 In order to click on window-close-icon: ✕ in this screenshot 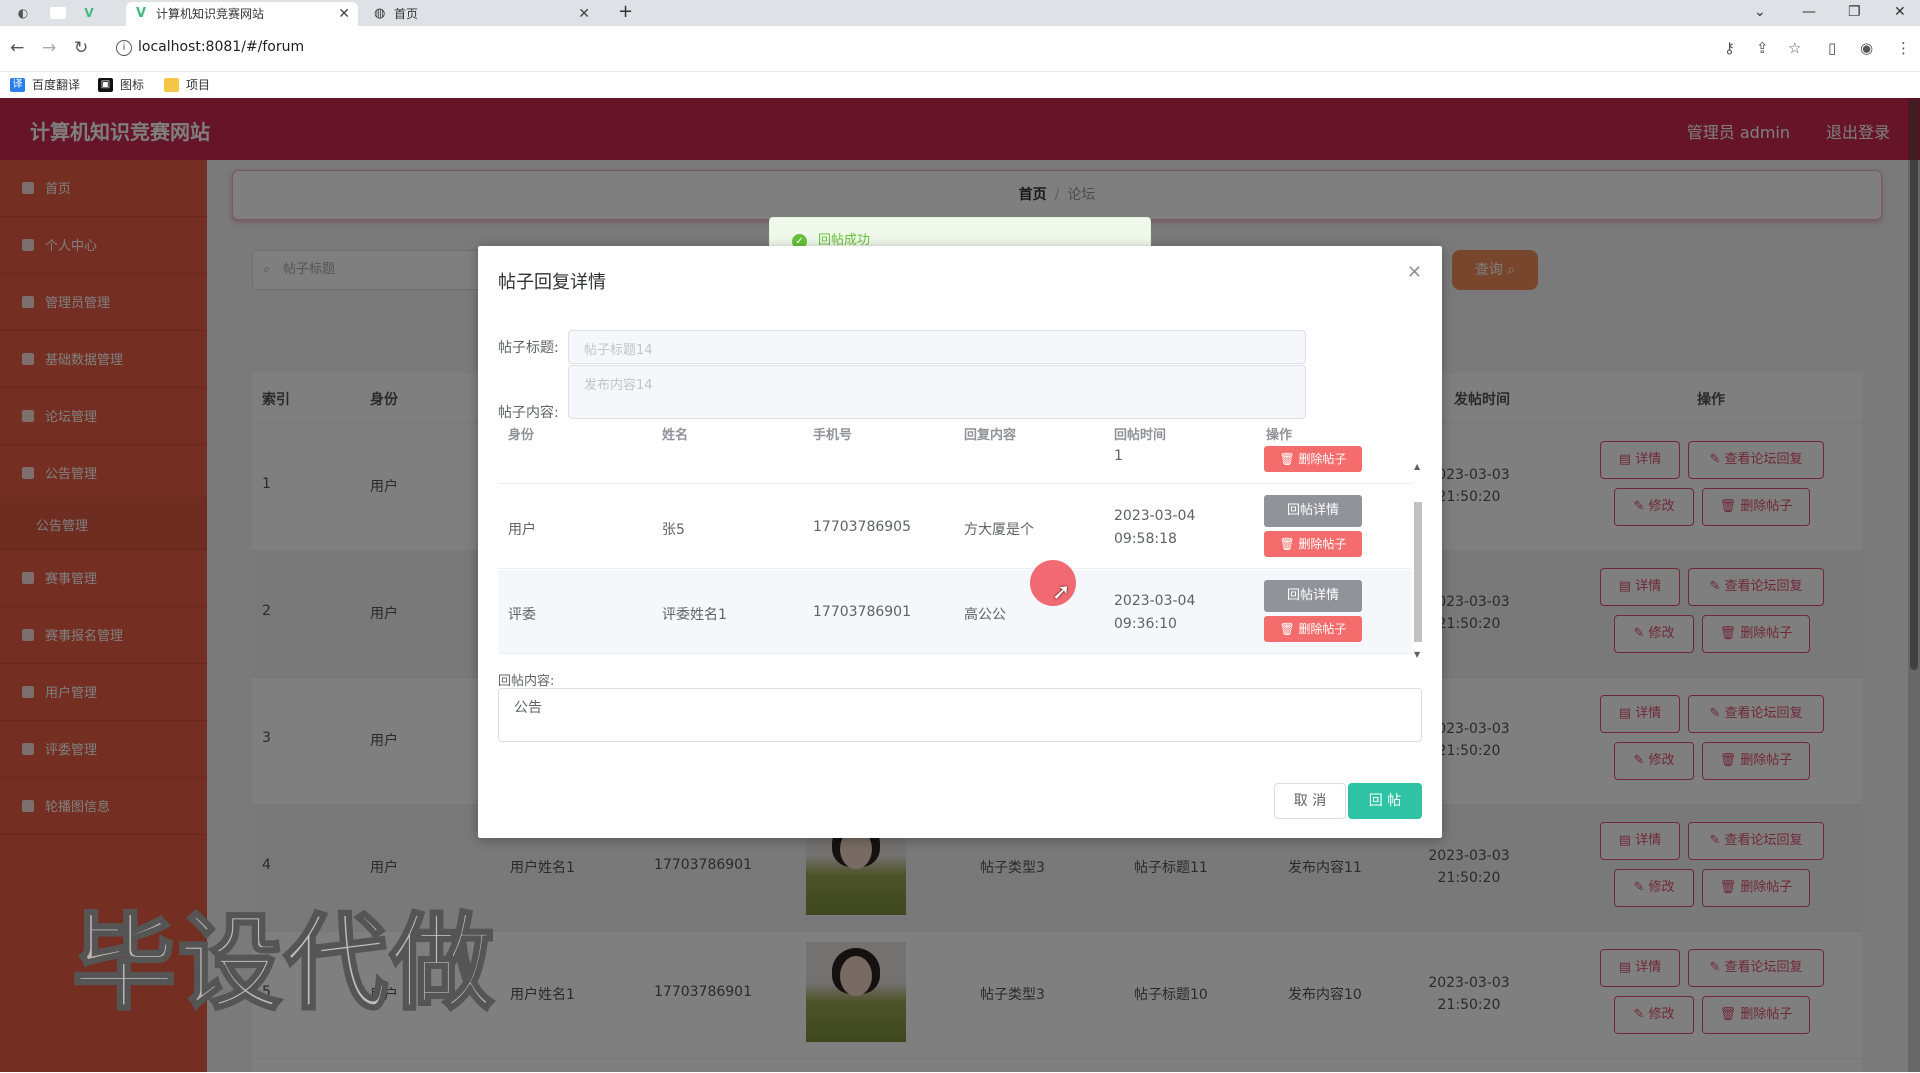, I will do `click(1900, 12)`.